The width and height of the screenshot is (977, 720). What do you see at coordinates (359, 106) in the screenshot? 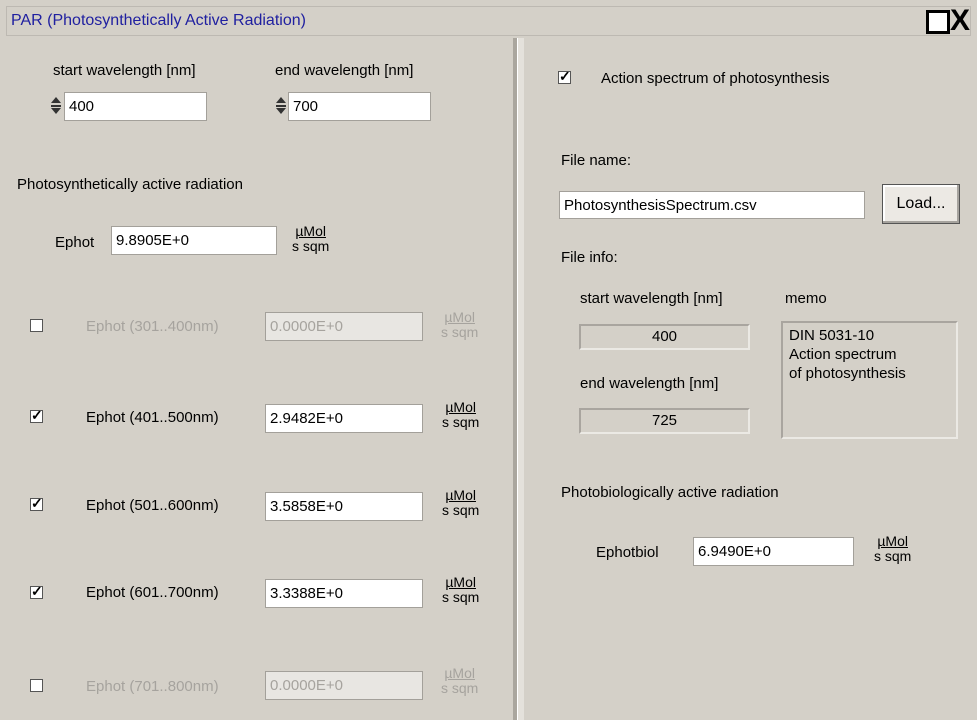
I see `end-wavelength-input: 700` at bounding box center [359, 106].